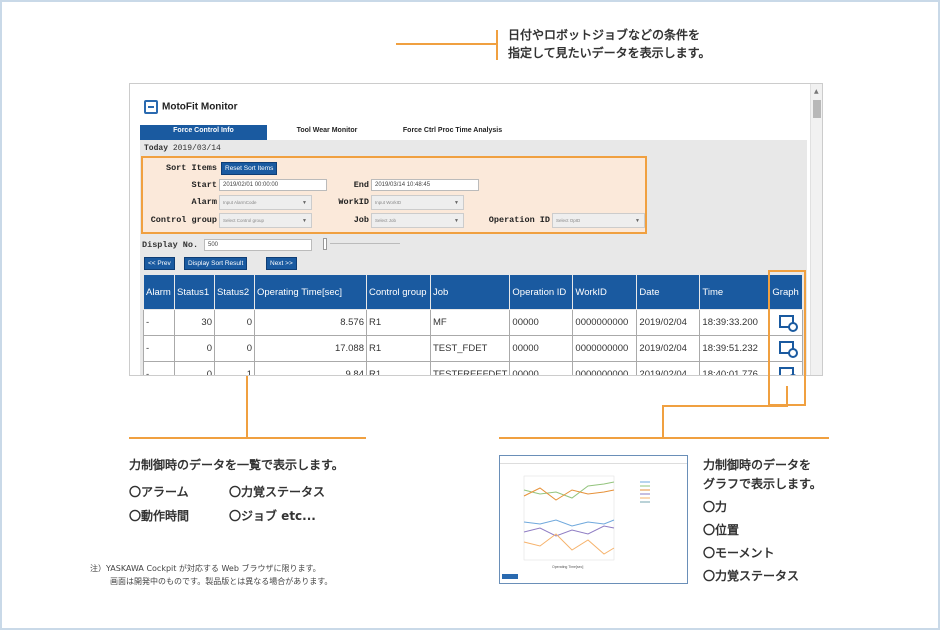  What do you see at coordinates (361, 220) in the screenshot?
I see `job-label: Job` at bounding box center [361, 220].